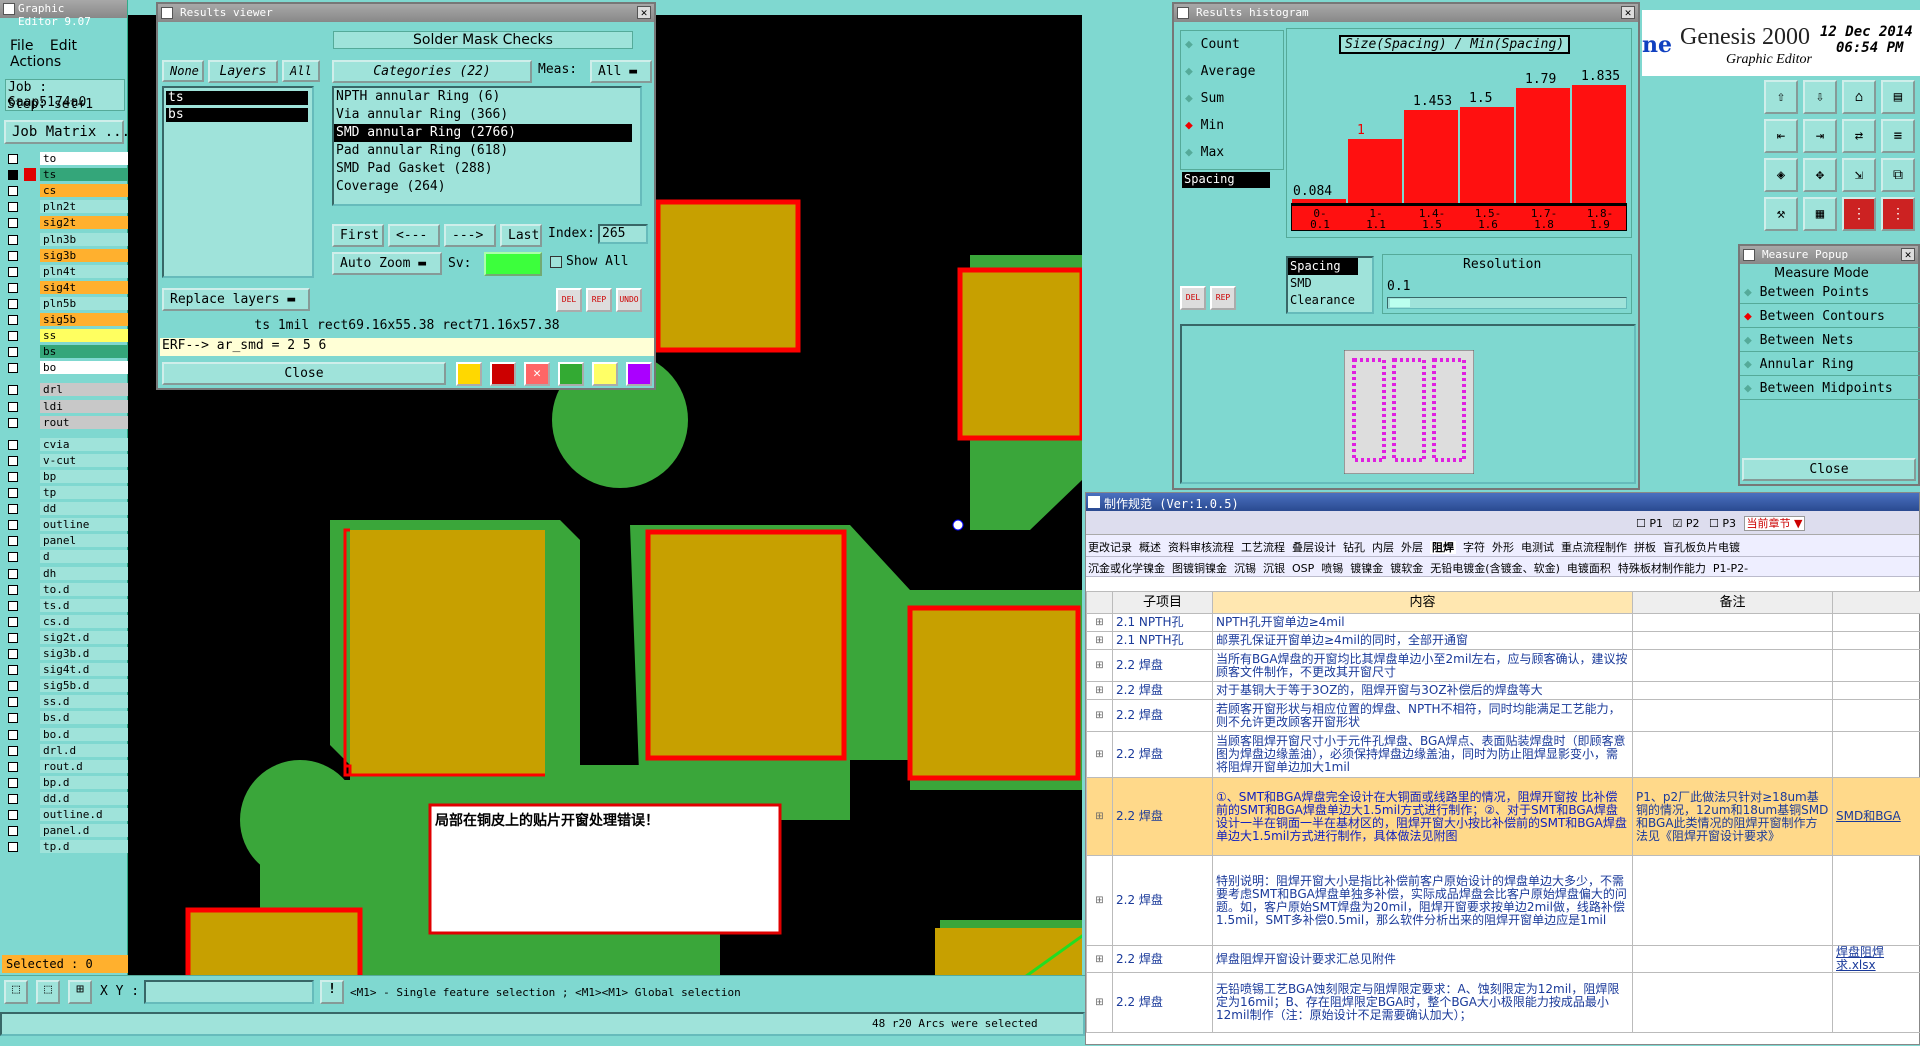  Describe the element at coordinates (84, 750) in the screenshot. I see `layer-name: drl.d` at that location.